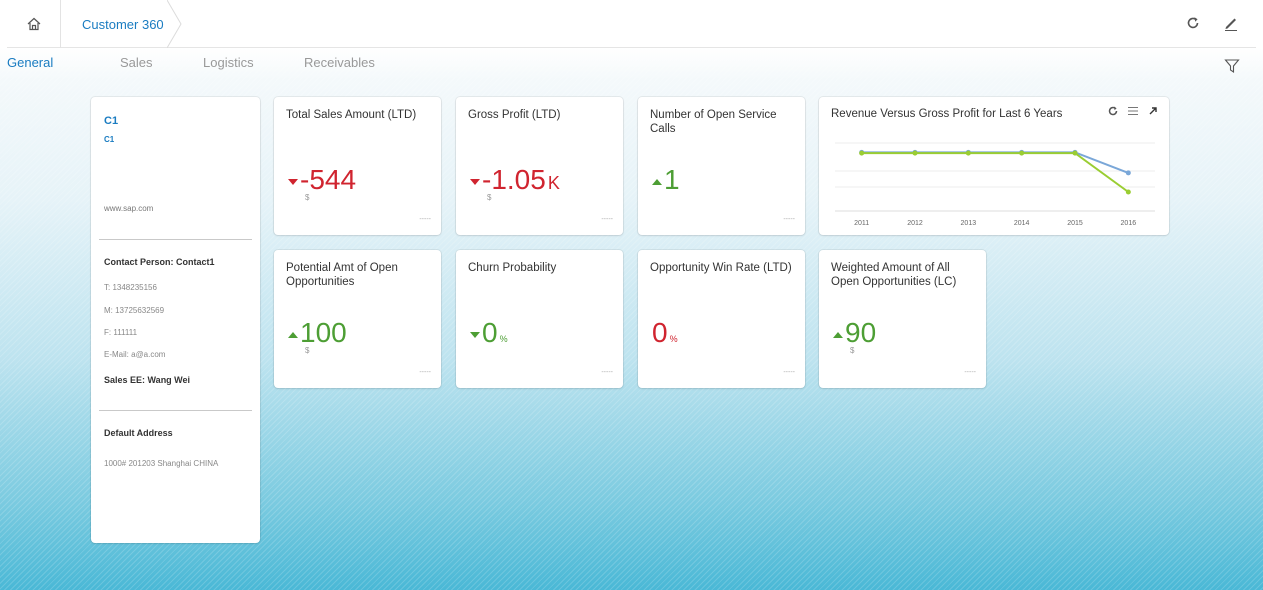  What do you see at coordinates (134, 354) in the screenshot?
I see `contact-email: E-Mail: a@a.com` at bounding box center [134, 354].